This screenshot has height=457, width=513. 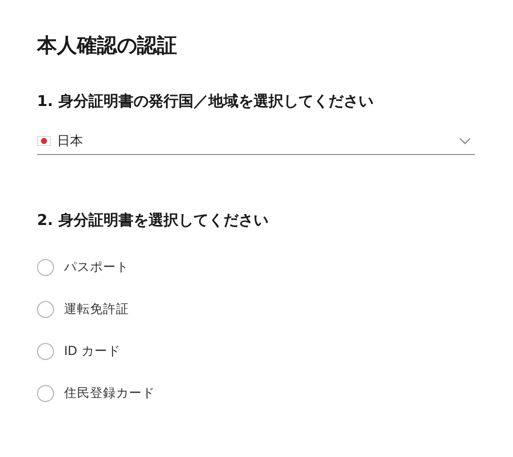 What do you see at coordinates (256, 351) in the screenshot?
I see `radio-option: ID カード` at bounding box center [256, 351].